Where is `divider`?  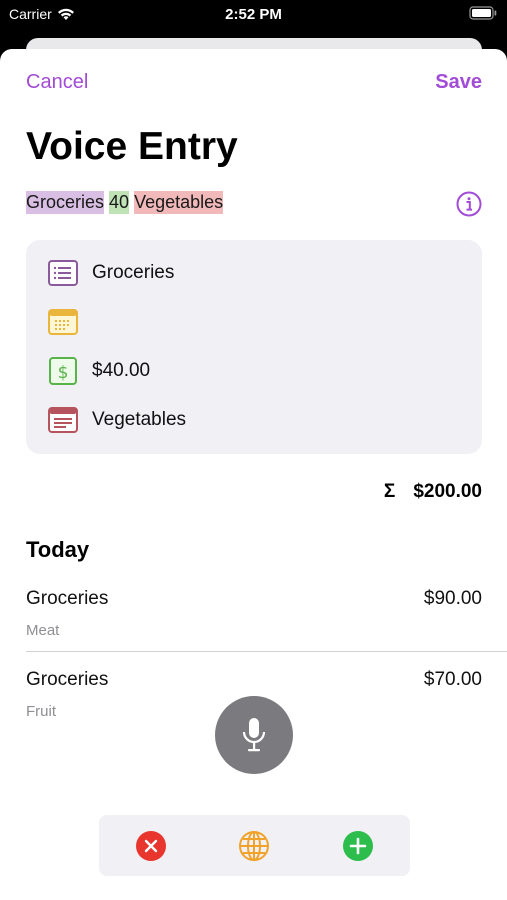 divider is located at coordinates (266, 651).